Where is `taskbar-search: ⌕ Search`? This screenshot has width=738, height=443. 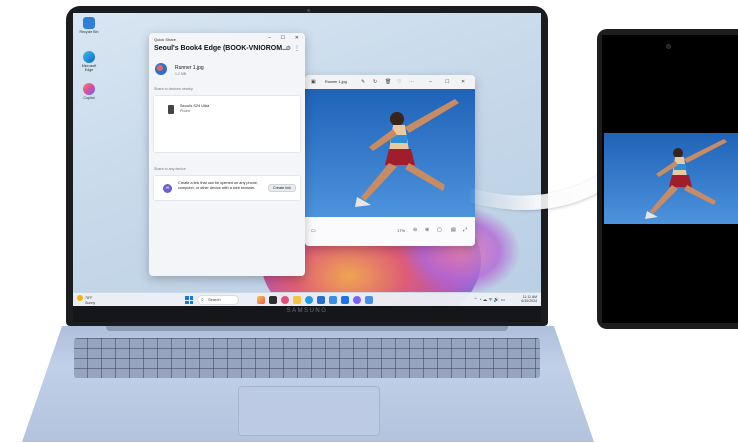
taskbar-search: ⌕ Search is located at coordinates (218, 300).